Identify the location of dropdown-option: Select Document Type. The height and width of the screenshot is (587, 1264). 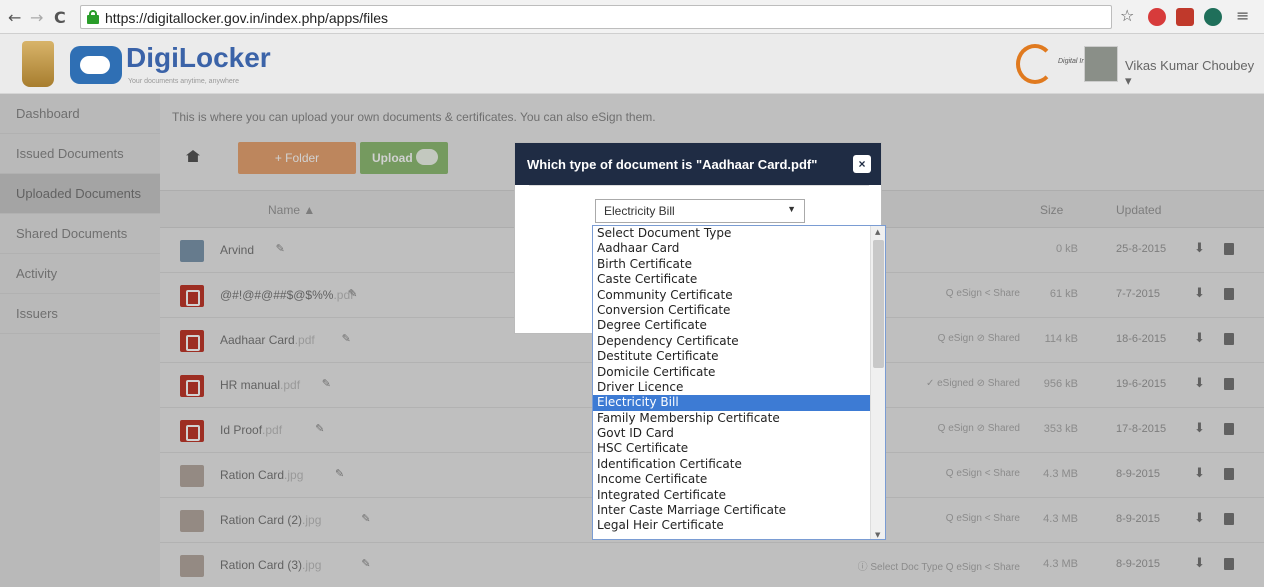
(739, 233).